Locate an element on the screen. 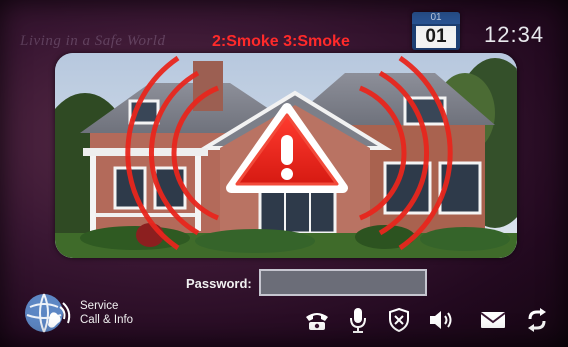  microphone-button is located at coordinates (358, 320).